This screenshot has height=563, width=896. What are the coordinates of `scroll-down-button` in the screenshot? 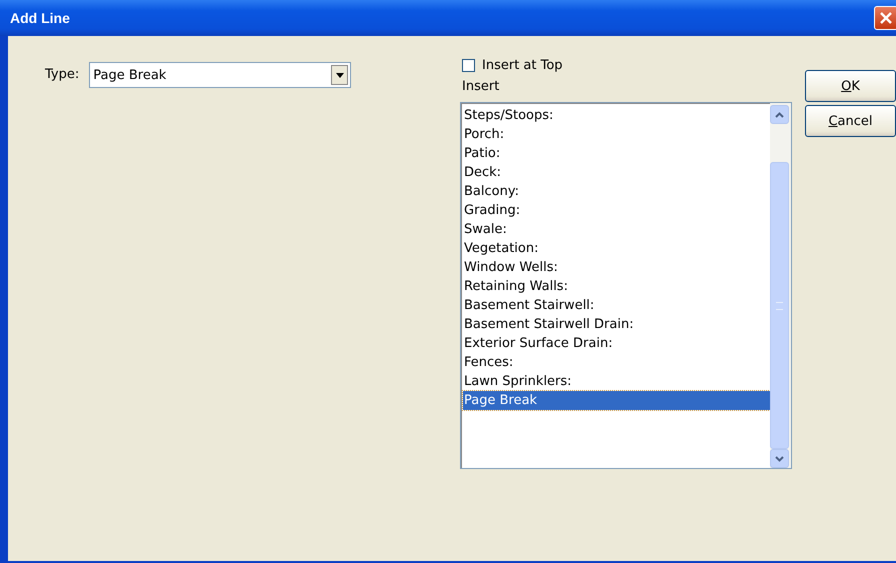 It's located at (779, 458).